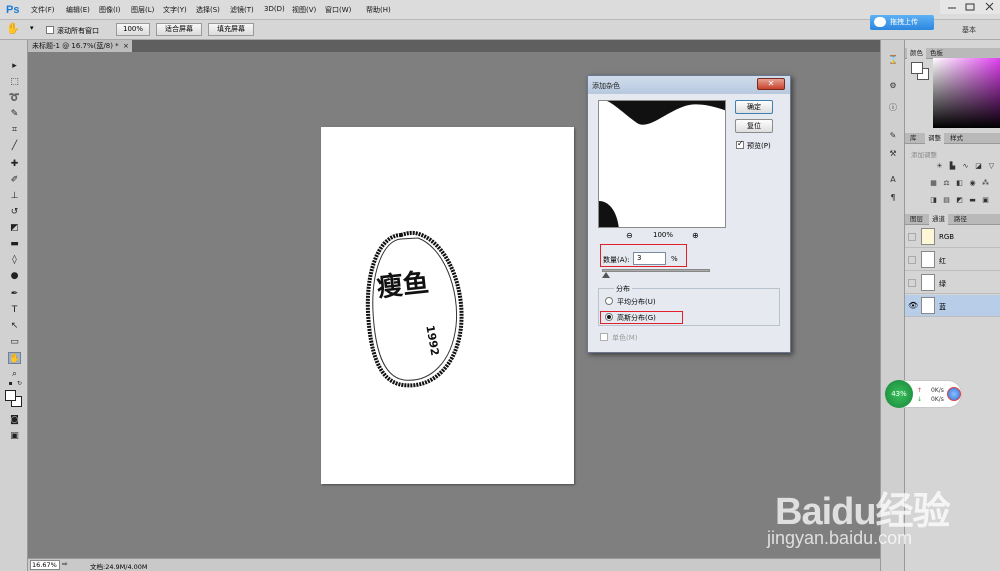 The width and height of the screenshot is (1000, 571). What do you see at coordinates (754, 107) in the screenshot?
I see `ok-button: 确定` at bounding box center [754, 107].